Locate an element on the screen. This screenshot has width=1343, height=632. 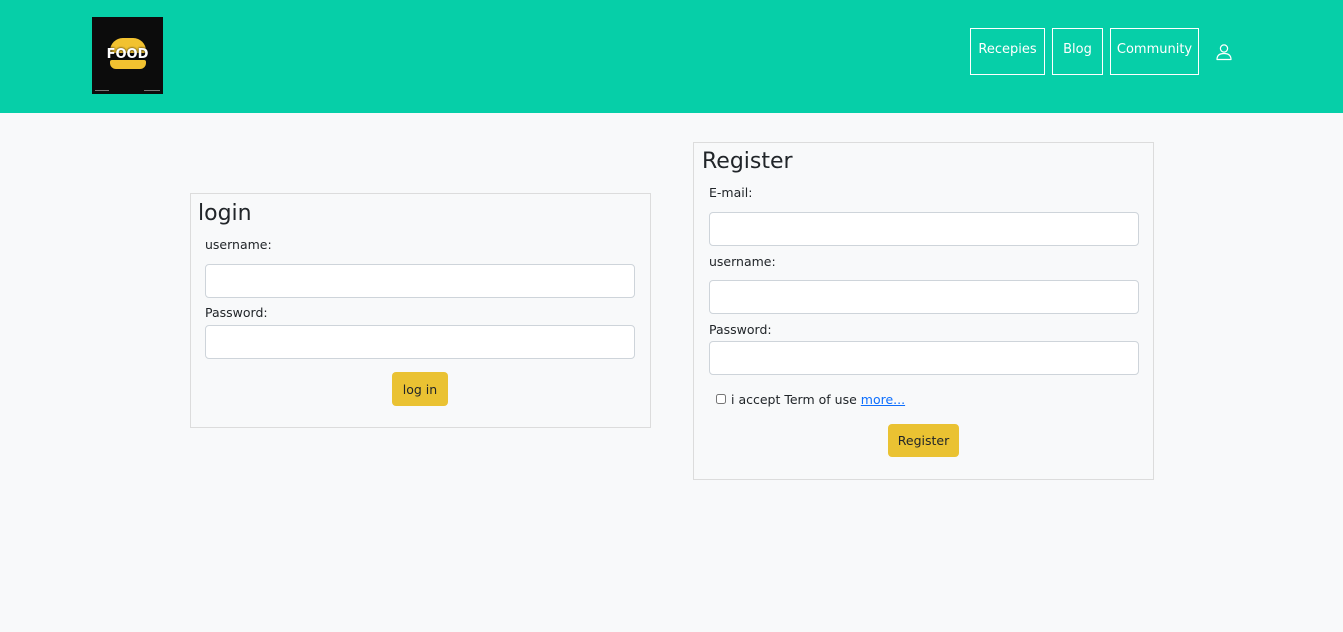
login-title: login is located at coordinates (225, 213).